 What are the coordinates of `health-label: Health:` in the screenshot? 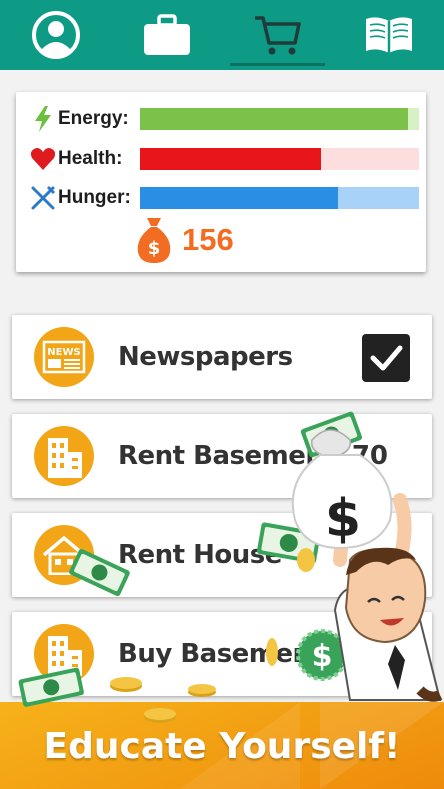 It's located at (90, 158).